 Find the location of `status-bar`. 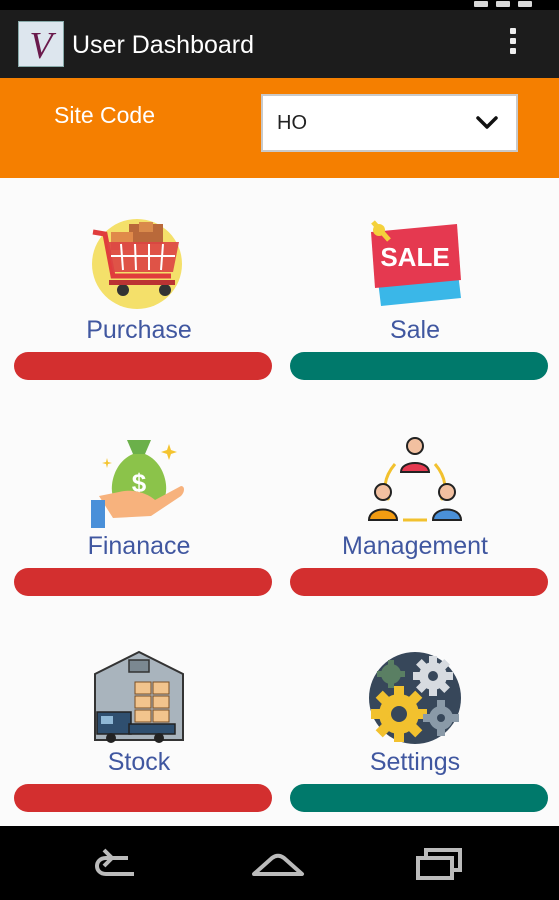

status-bar is located at coordinates (279, 5).